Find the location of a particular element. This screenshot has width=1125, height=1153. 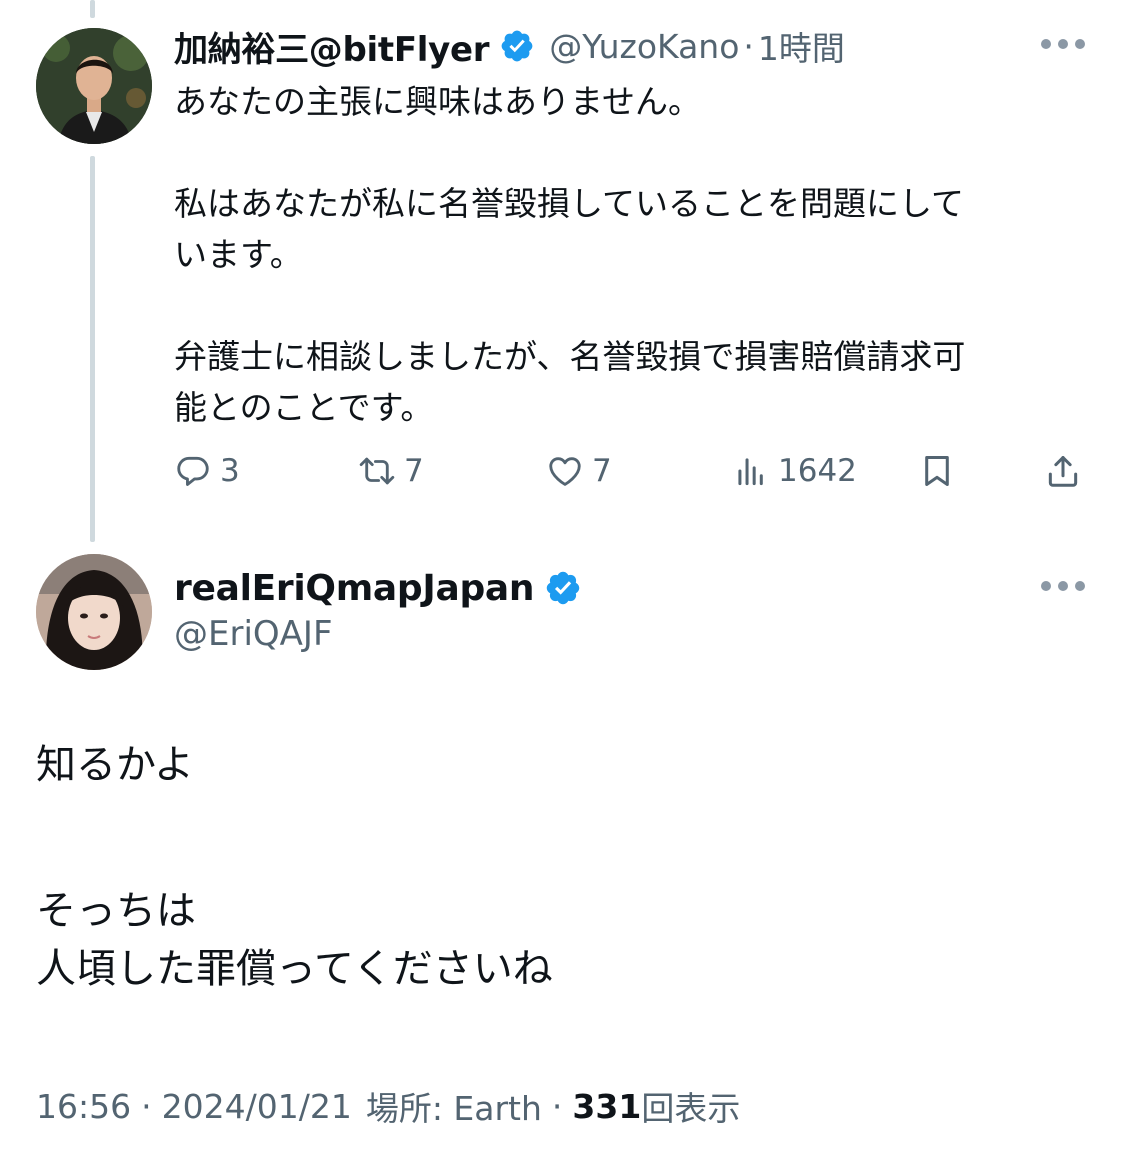

repost-button: 7 is located at coordinates (391, 471).